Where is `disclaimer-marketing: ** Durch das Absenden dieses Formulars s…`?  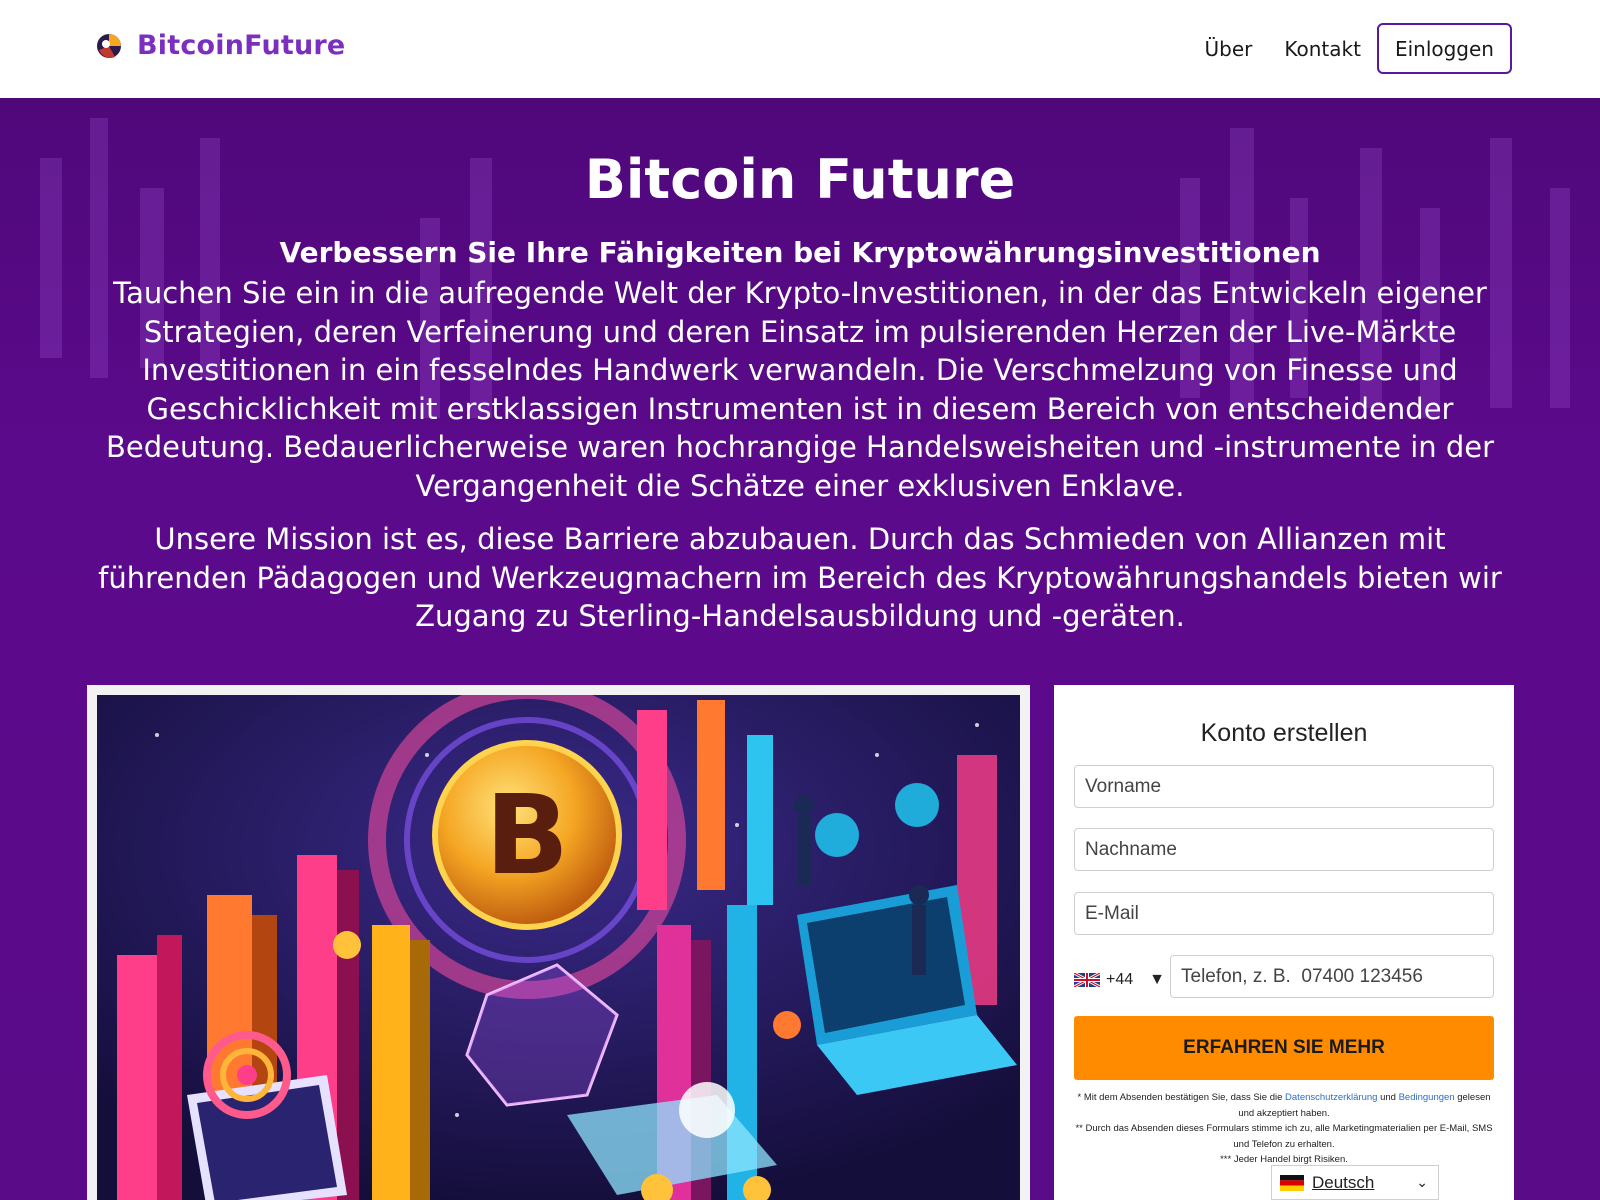 disclaimer-marketing: ** Durch das Absenden dieses Formulars s… is located at coordinates (1284, 1136).